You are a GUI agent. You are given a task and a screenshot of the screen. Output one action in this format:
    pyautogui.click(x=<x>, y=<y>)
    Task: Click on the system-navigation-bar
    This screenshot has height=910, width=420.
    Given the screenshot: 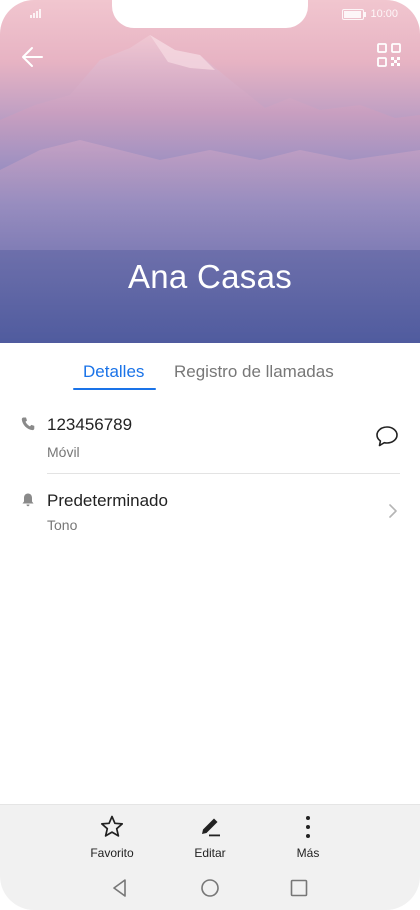 What is the action you would take?
    pyautogui.click(x=210, y=890)
    